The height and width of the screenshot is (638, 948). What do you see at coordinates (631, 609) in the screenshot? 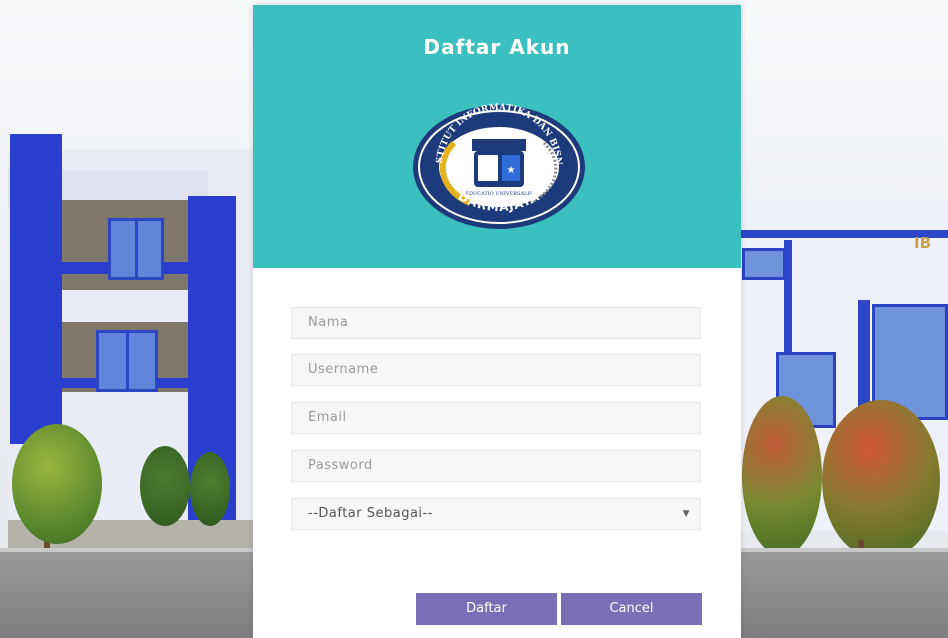
I see `cancel-button: Cancel` at bounding box center [631, 609].